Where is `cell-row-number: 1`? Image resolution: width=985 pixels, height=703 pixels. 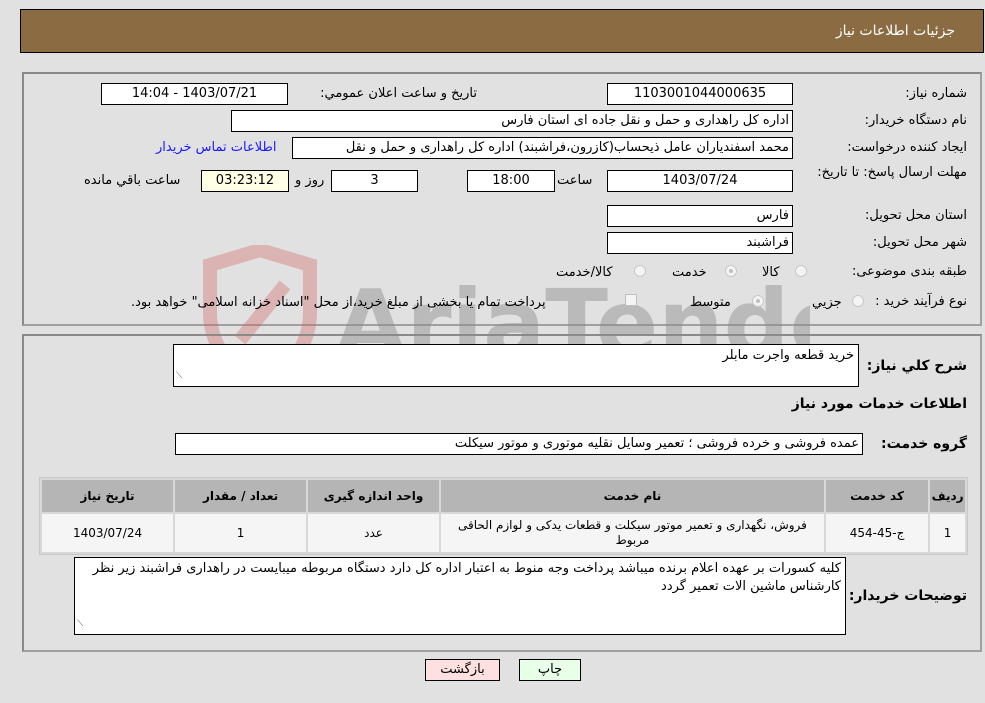
cell-row-number: 1 is located at coordinates (947, 533).